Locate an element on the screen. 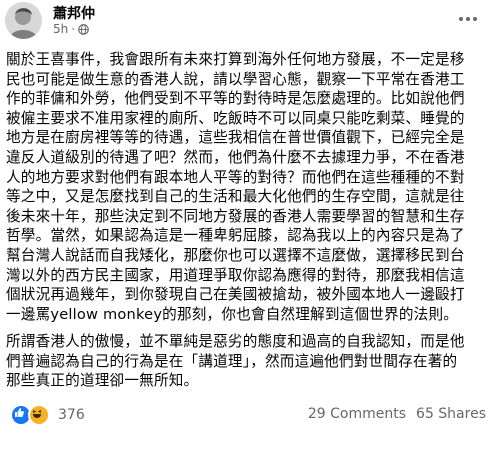  post-header: 蕭邦仲 5h · is located at coordinates (249, 21).